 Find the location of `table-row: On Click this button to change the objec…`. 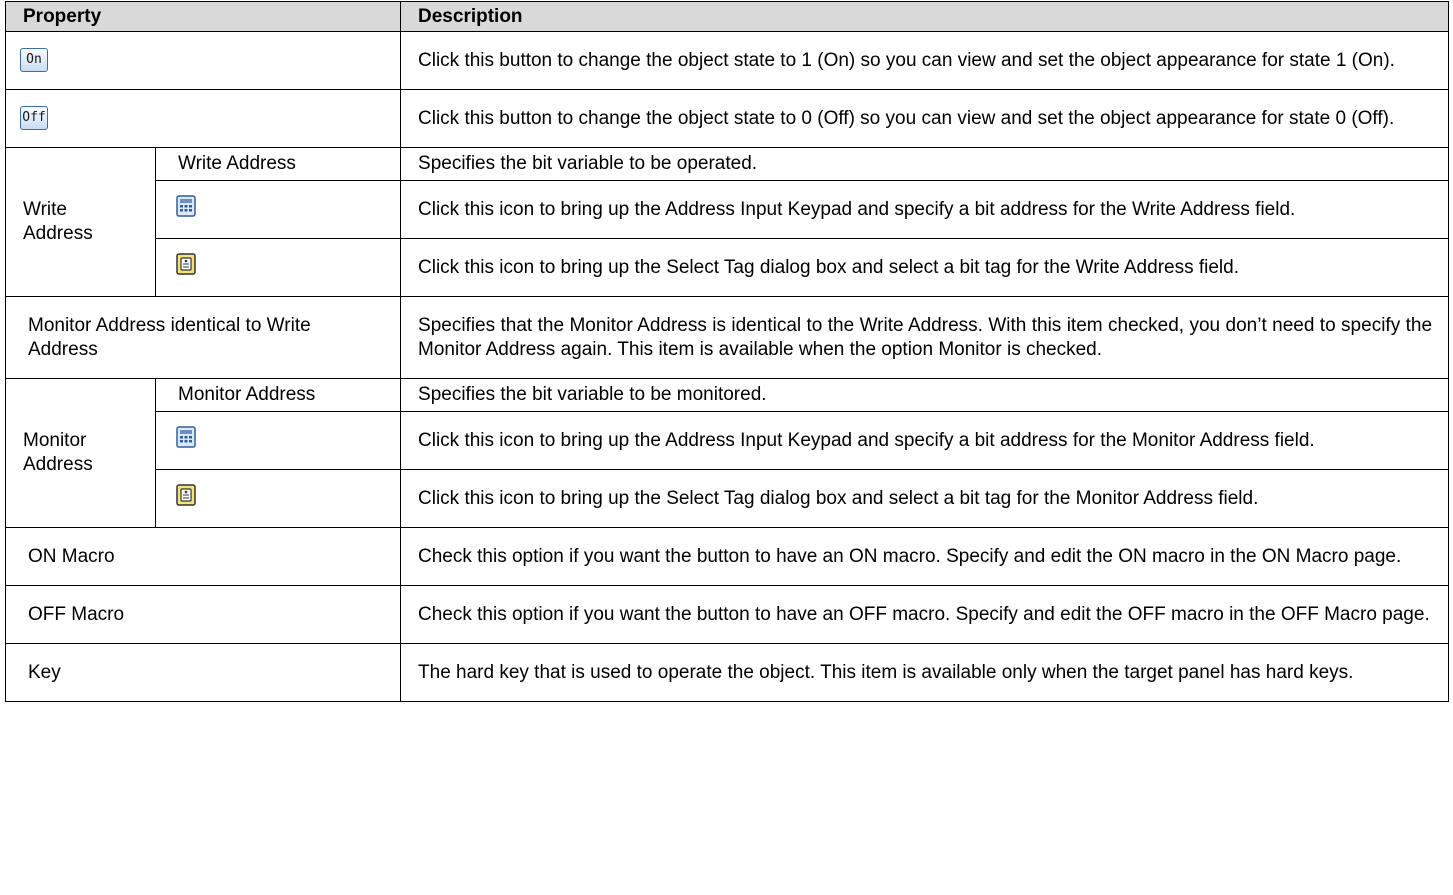

table-row: On Click this button to change the objec… is located at coordinates (727, 60).